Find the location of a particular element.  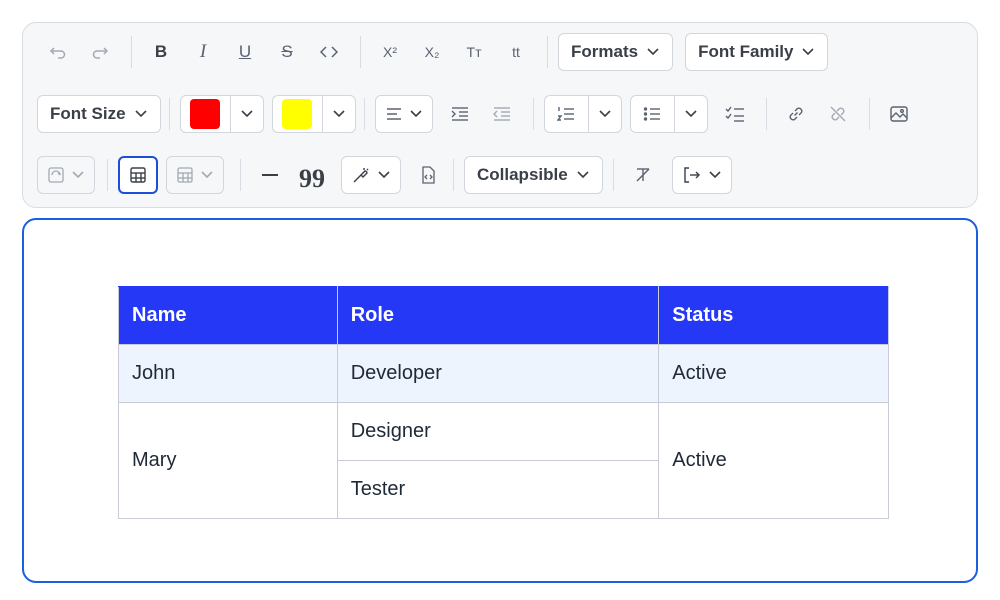

bullet-list-control is located at coordinates (668, 114).